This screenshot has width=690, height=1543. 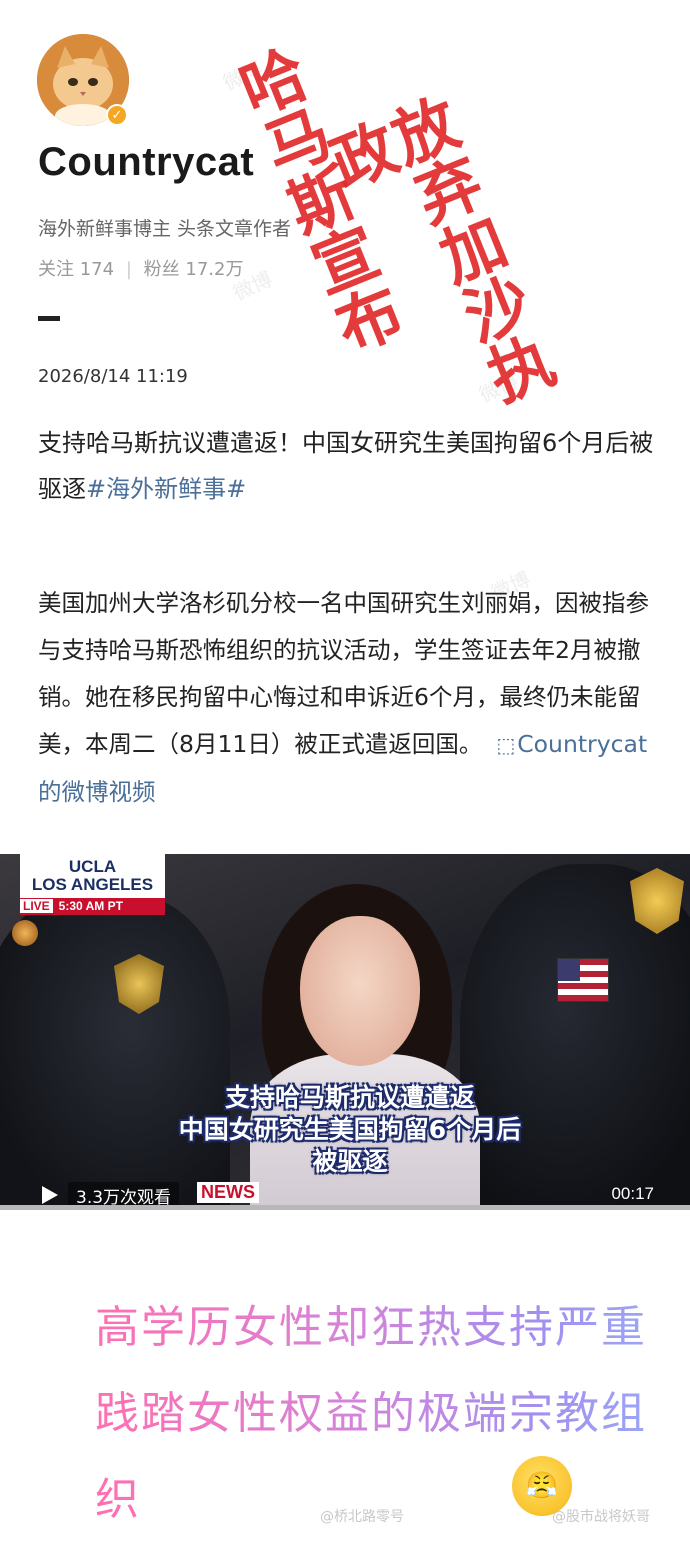 What do you see at coordinates (146, 162) in the screenshot?
I see `username: Countrycat` at bounding box center [146, 162].